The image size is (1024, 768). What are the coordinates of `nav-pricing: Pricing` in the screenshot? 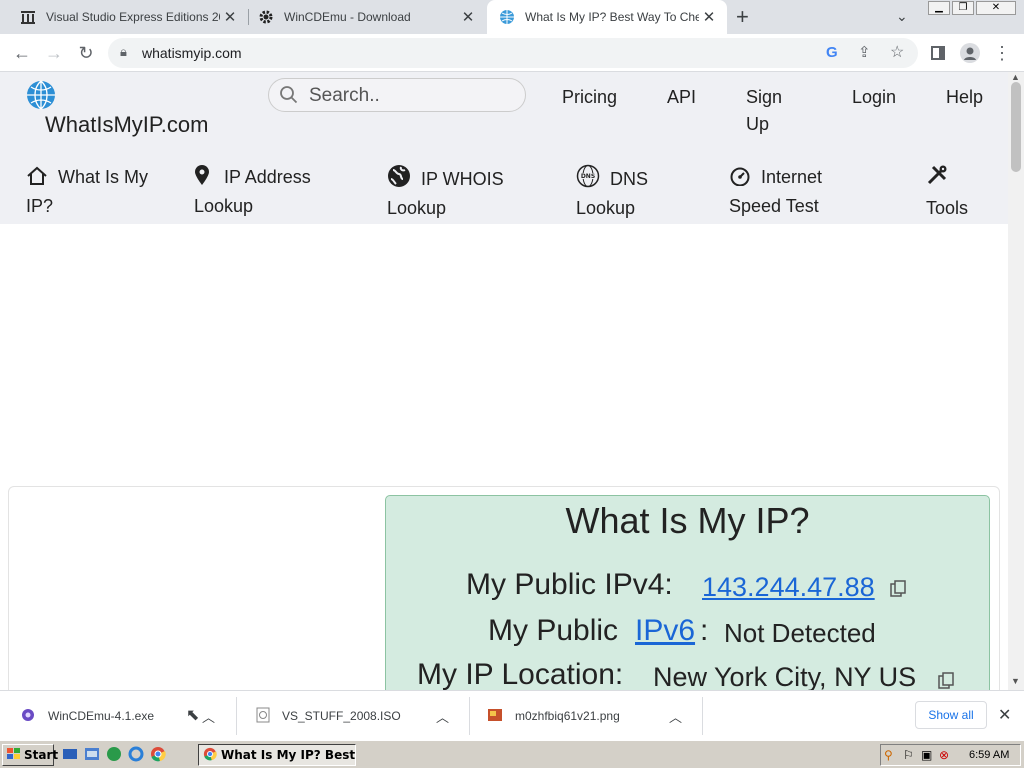 It's located at (589, 97).